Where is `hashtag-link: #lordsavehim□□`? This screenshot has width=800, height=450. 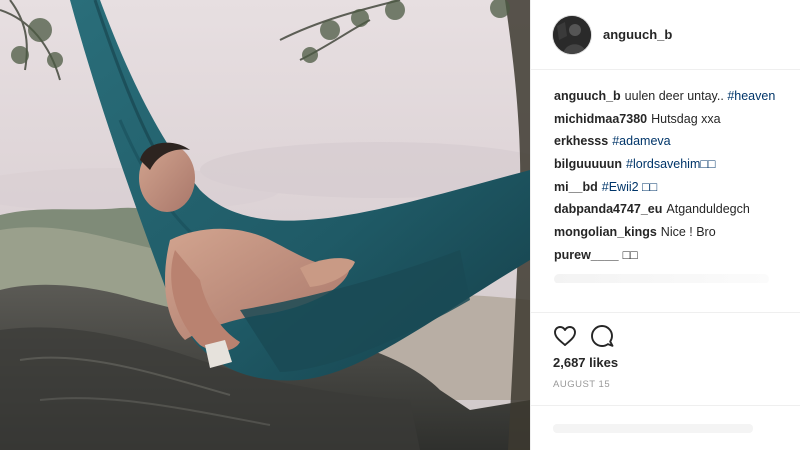 hashtag-link: #lordsavehim□□ is located at coordinates (670, 164).